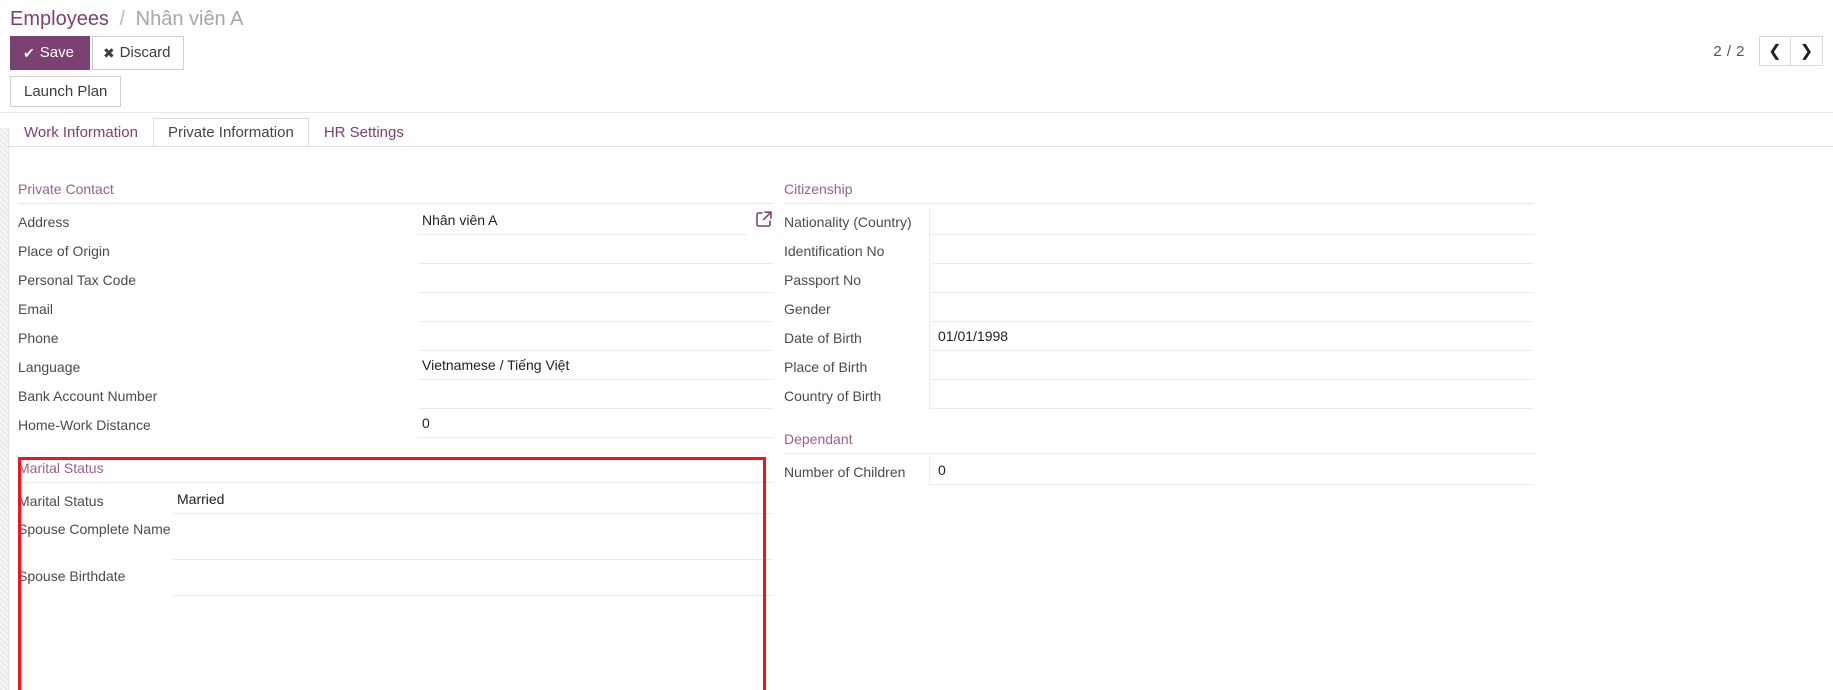 The image size is (1833, 690). I want to click on field-row-language: Language Vietnamese / Tiếng Việt, so click(395, 365).